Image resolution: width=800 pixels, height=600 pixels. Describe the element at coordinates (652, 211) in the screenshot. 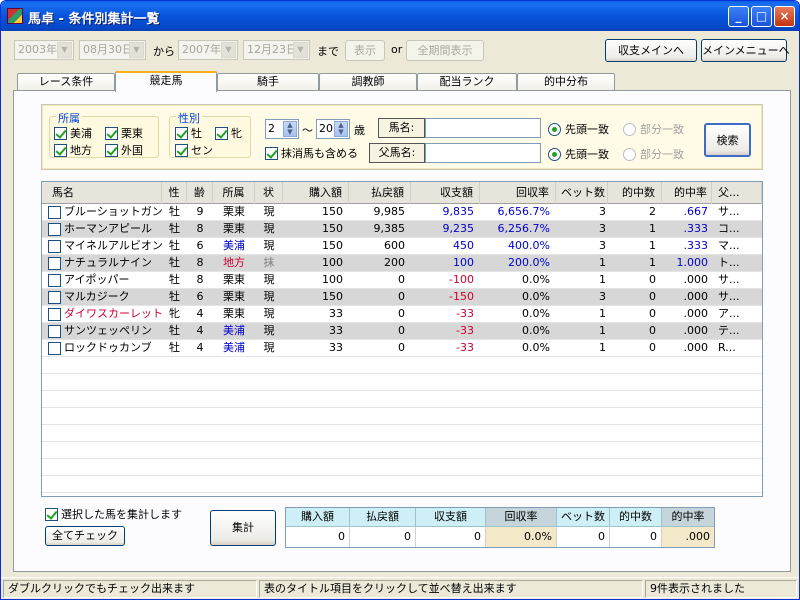

I see `cell-hits: 2` at that location.